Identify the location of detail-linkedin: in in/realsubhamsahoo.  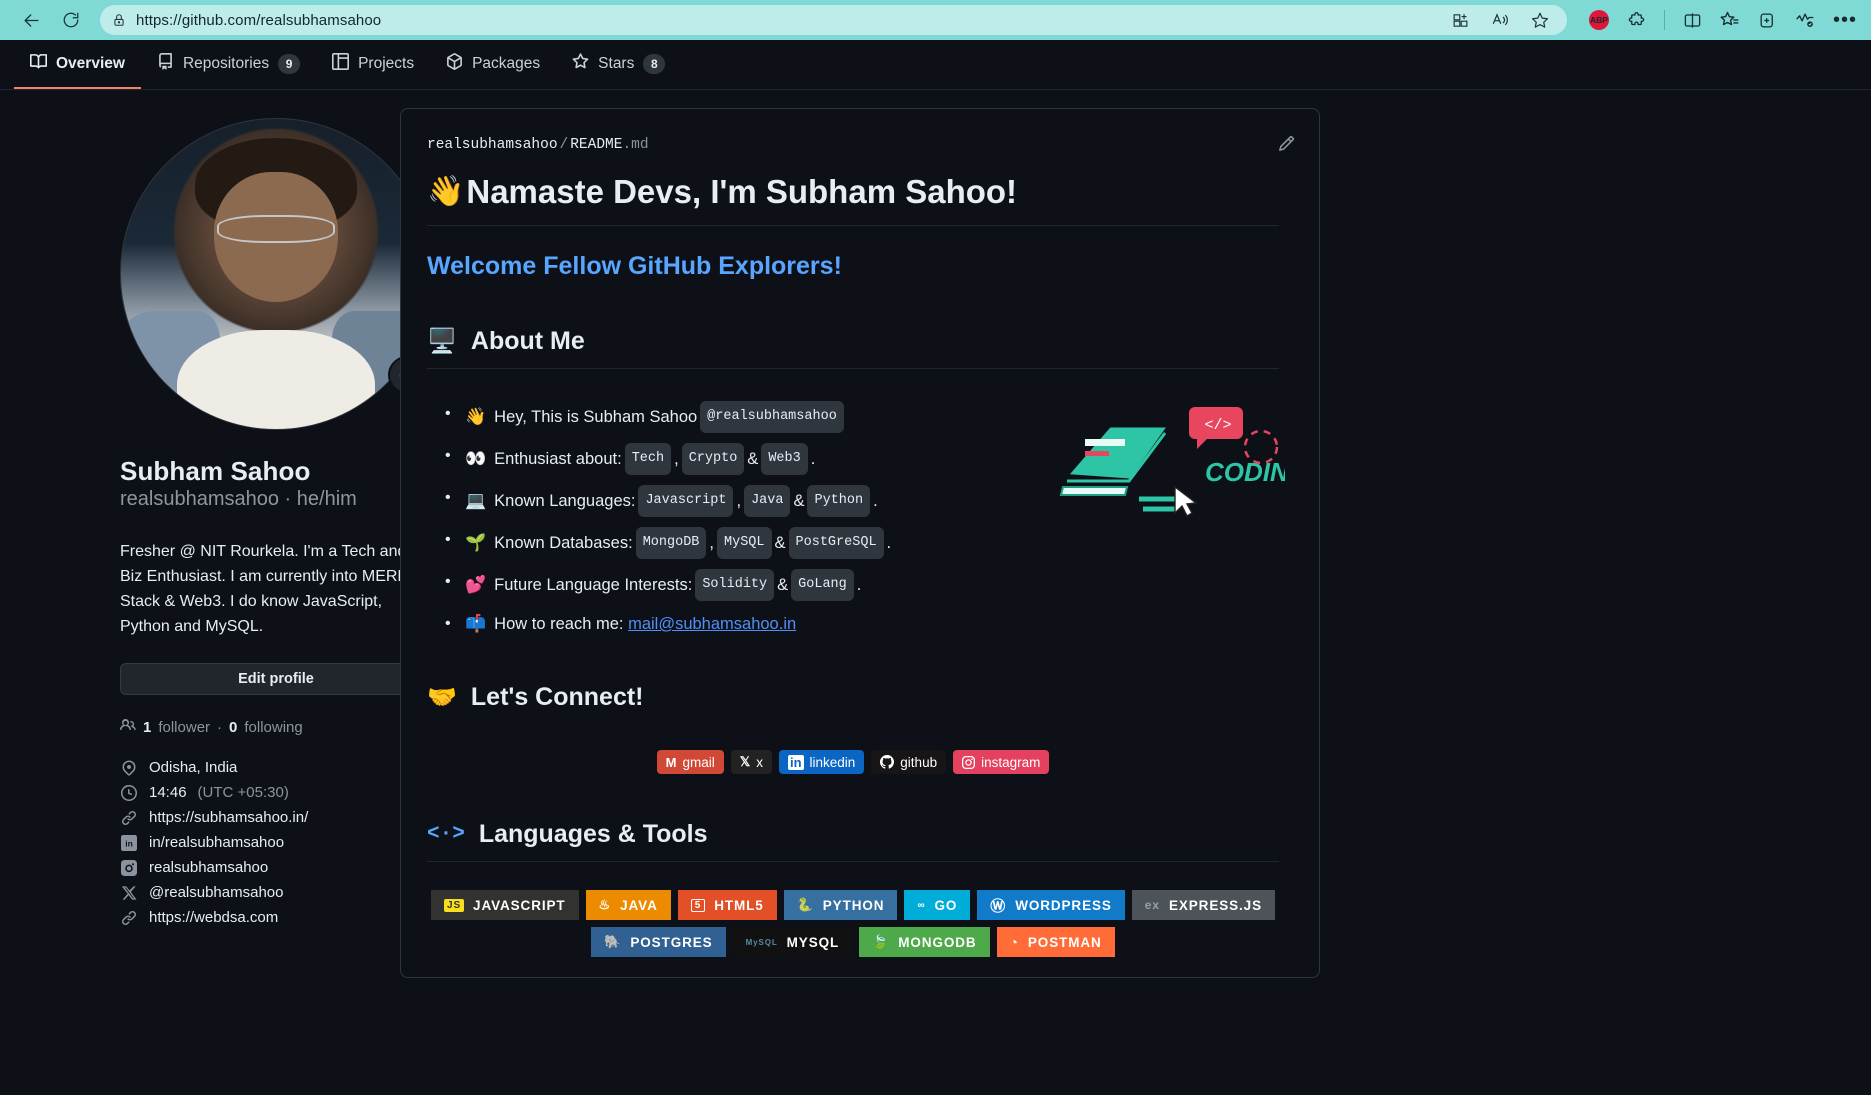
(260, 842).